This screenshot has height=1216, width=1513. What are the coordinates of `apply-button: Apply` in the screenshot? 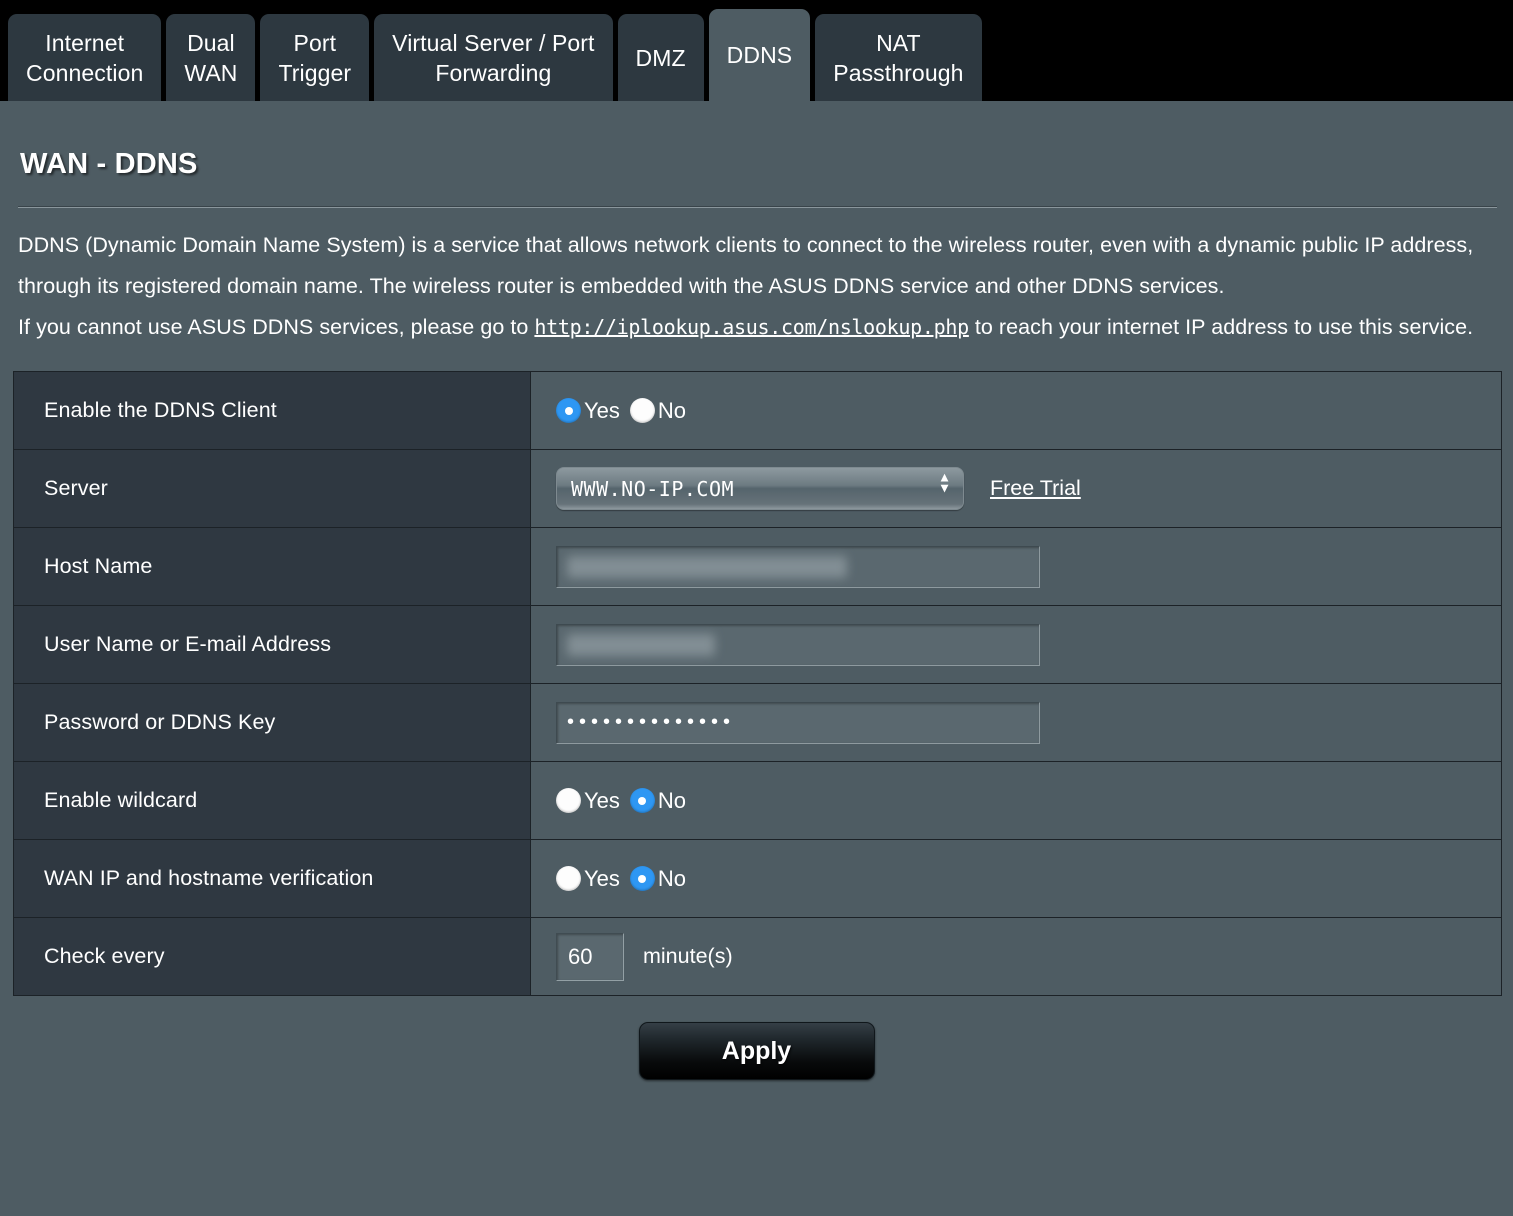 It's located at (756, 1051).